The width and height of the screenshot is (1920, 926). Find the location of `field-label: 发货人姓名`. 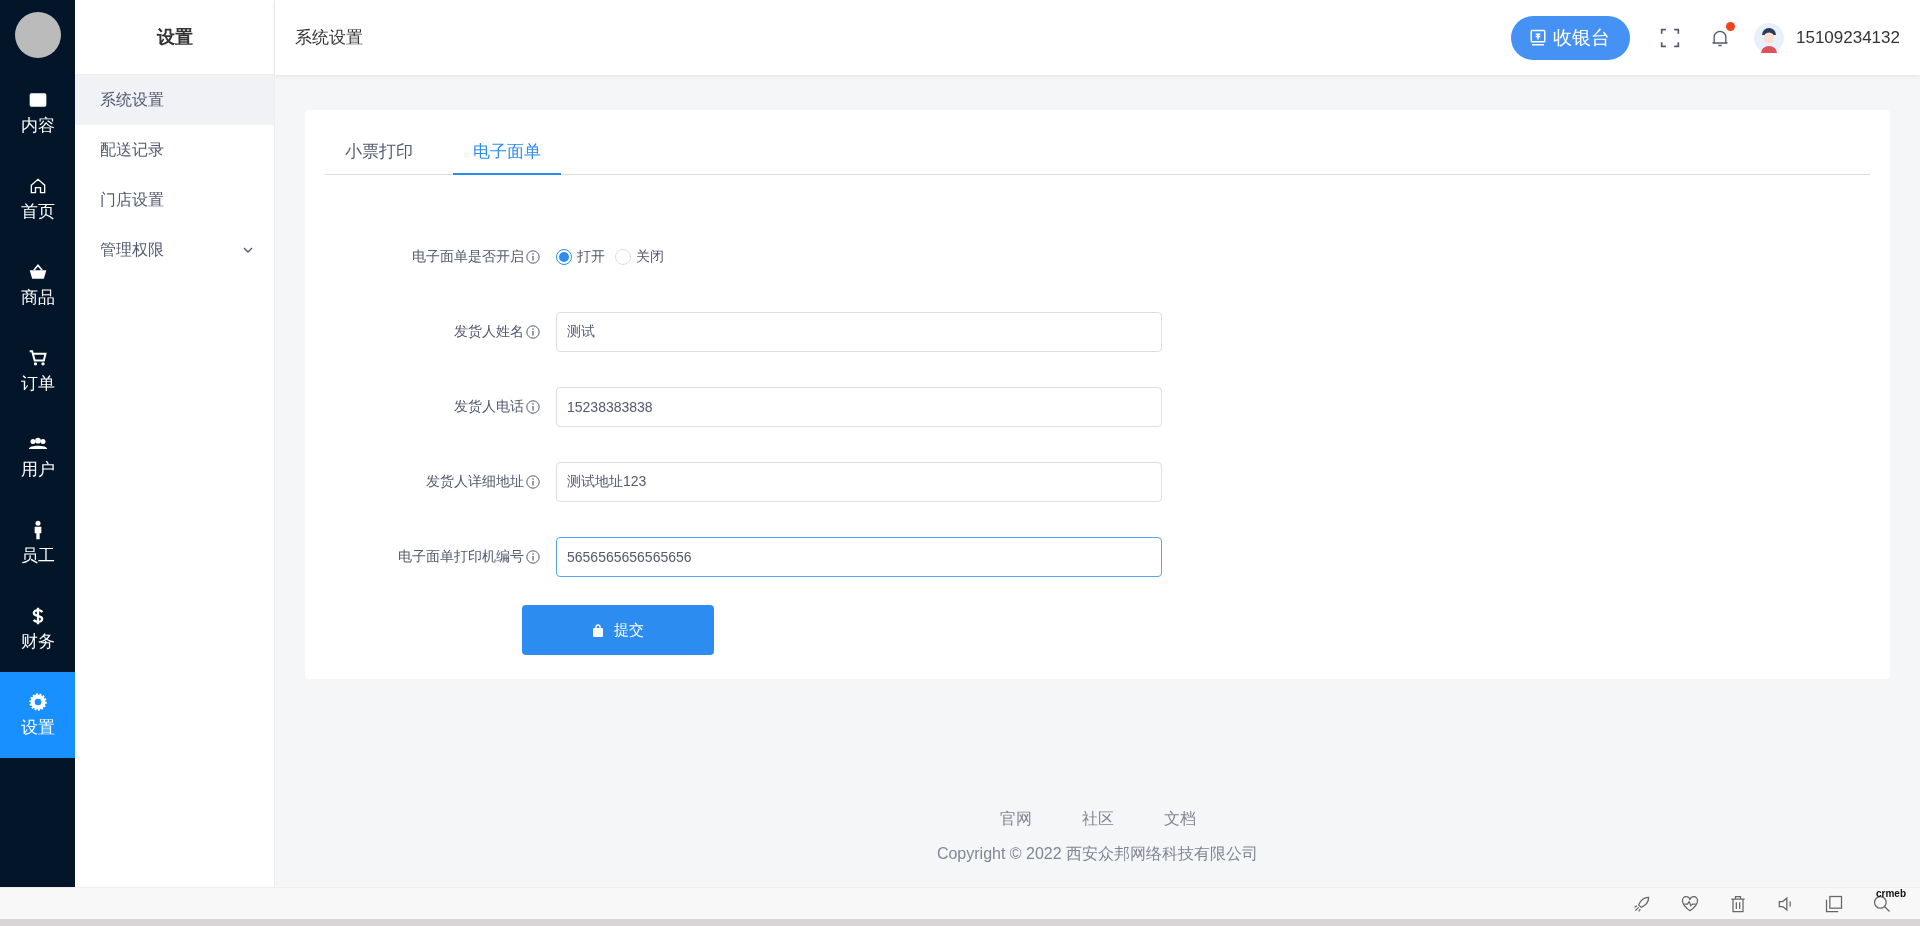

field-label: 发货人姓名 is located at coordinates (489, 332).